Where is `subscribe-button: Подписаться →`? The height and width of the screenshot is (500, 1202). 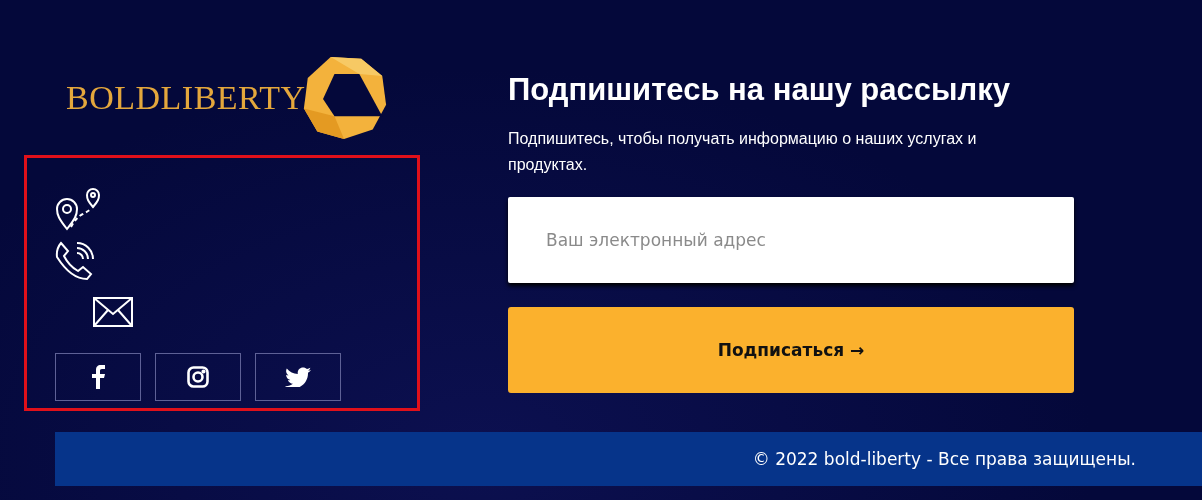
subscribe-button: Подписаться → is located at coordinates (791, 350).